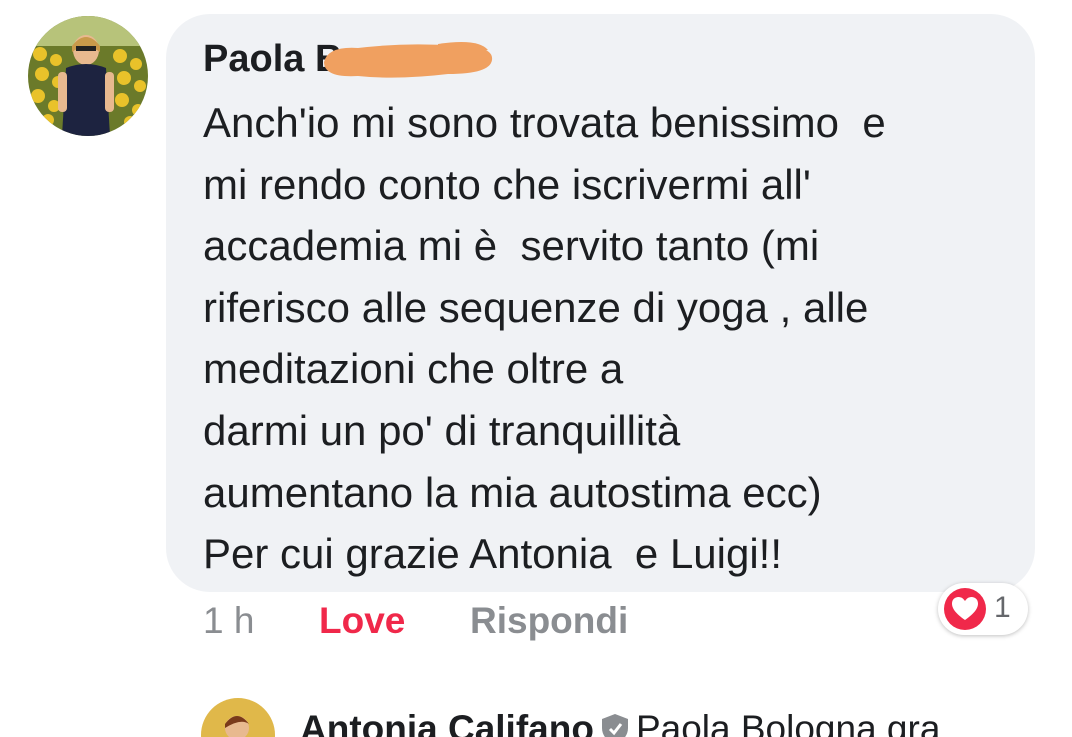  What do you see at coordinates (965, 609) in the screenshot?
I see `heart-icon` at bounding box center [965, 609].